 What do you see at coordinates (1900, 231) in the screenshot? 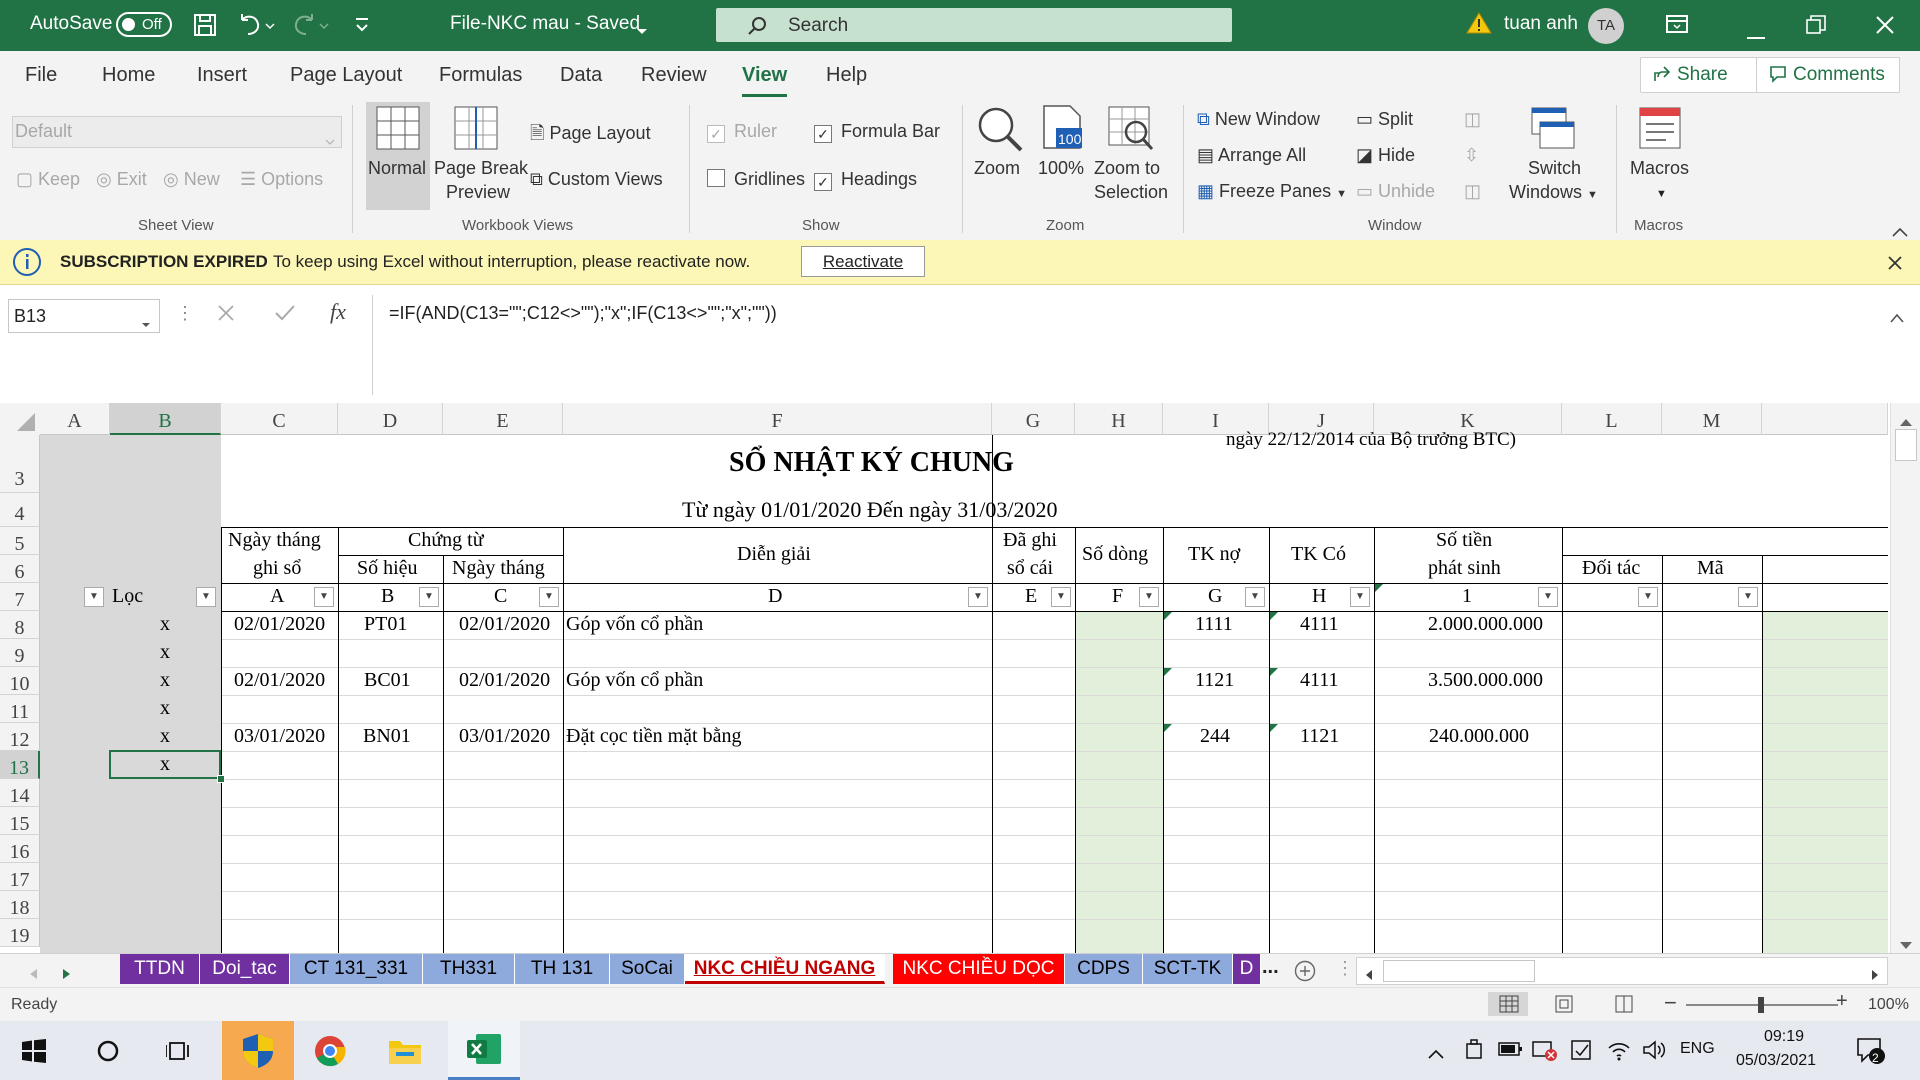
I see `collapse-ribbon-icon` at bounding box center [1900, 231].